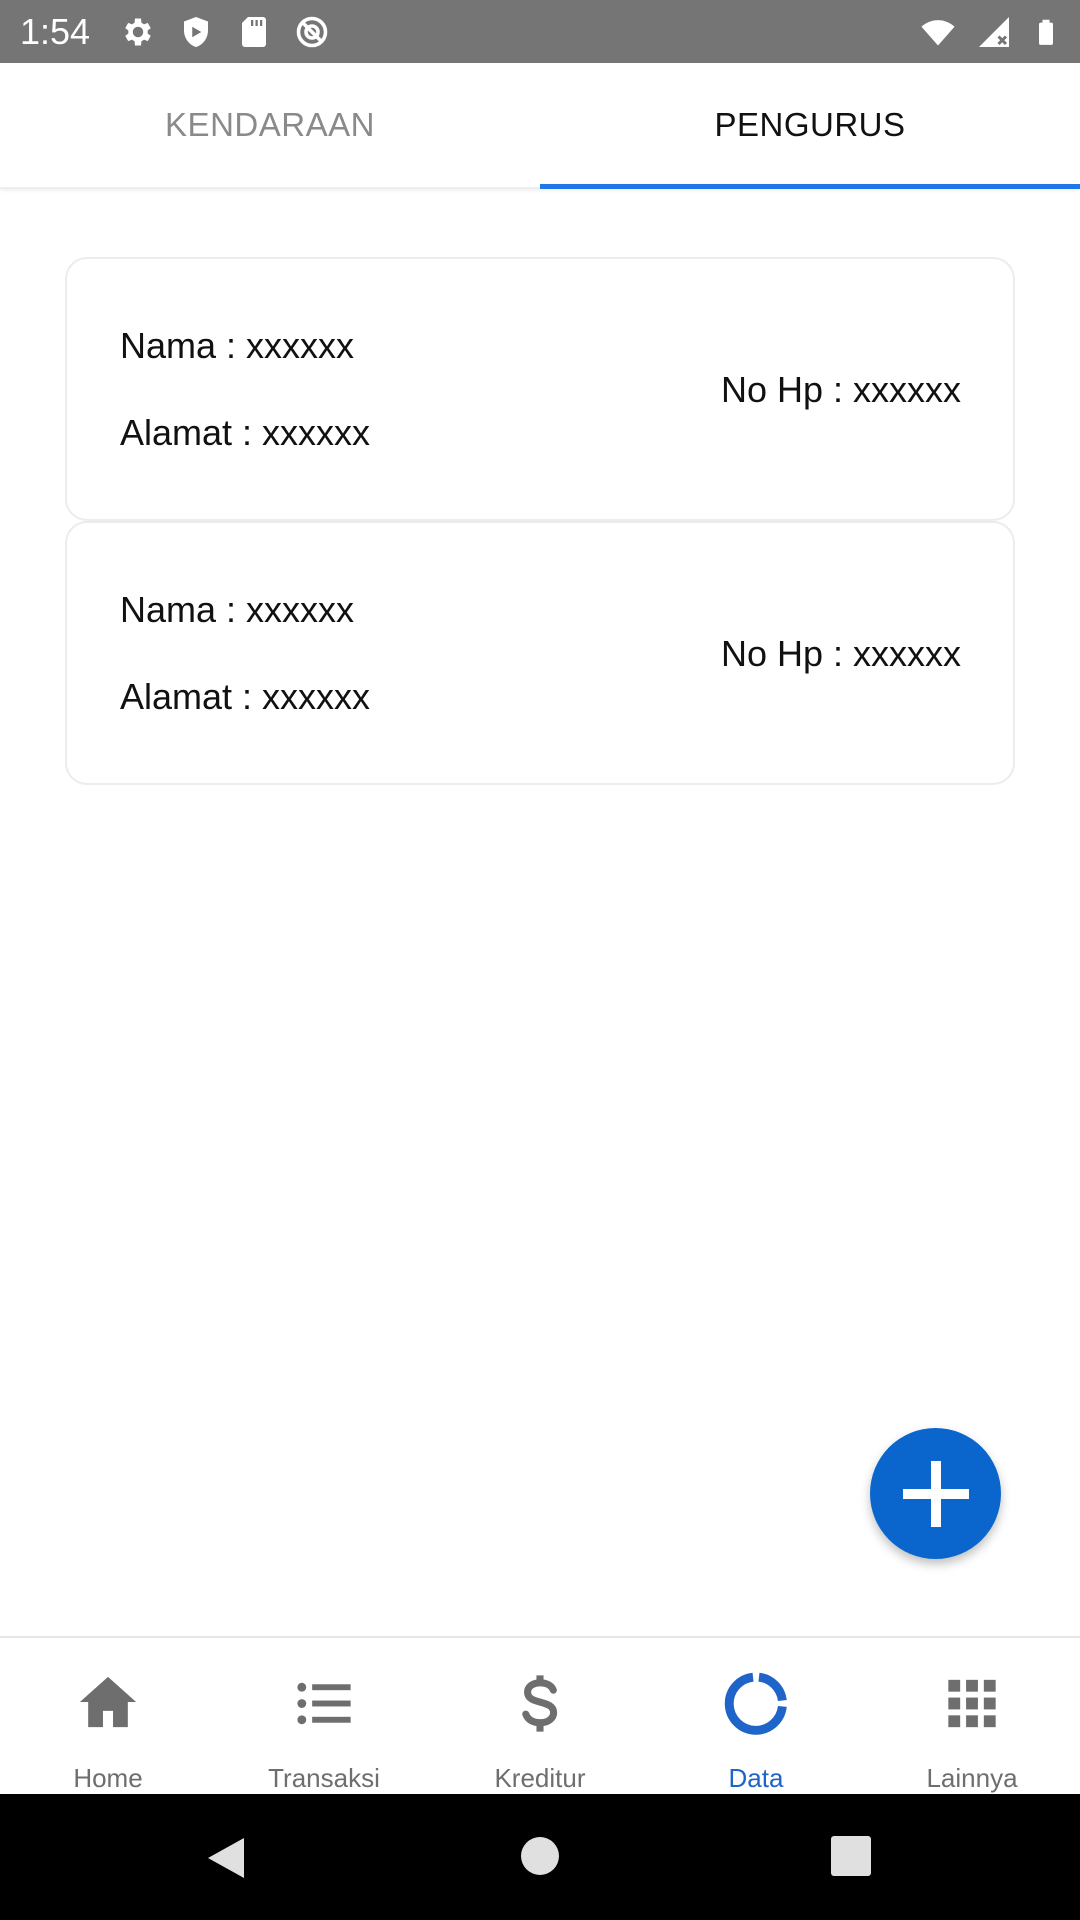 The width and height of the screenshot is (1080, 1920). Describe the element at coordinates (540, 31) in the screenshot. I see `status-bar: 1:54` at that location.